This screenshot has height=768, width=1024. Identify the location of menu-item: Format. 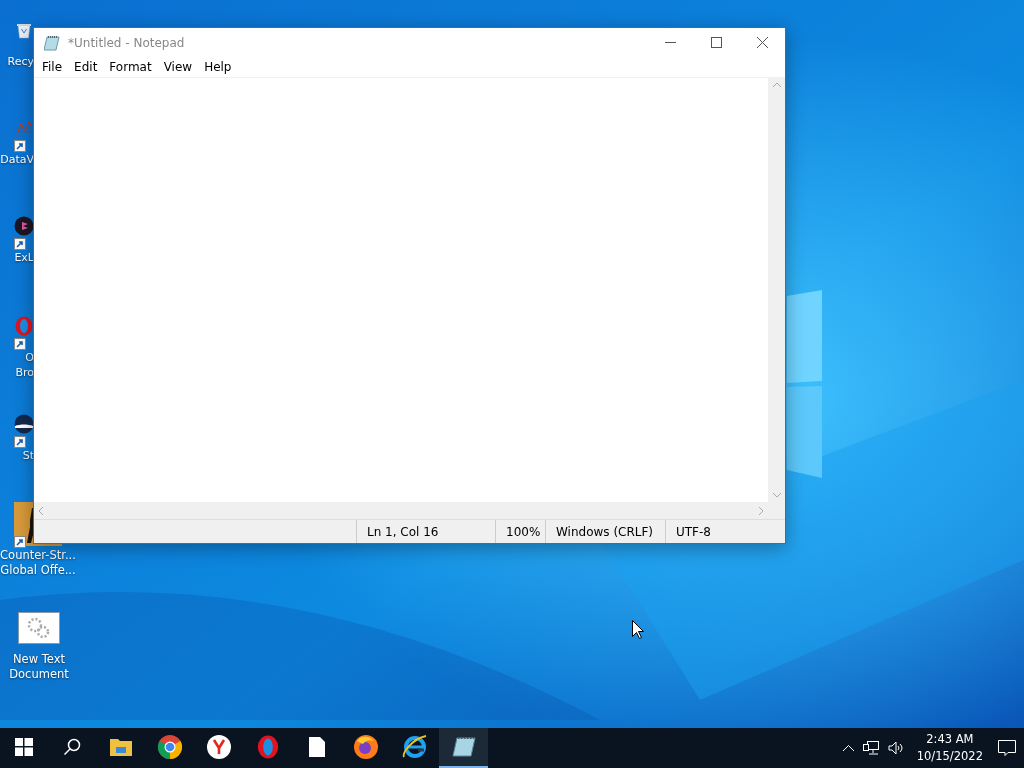
(130, 67).